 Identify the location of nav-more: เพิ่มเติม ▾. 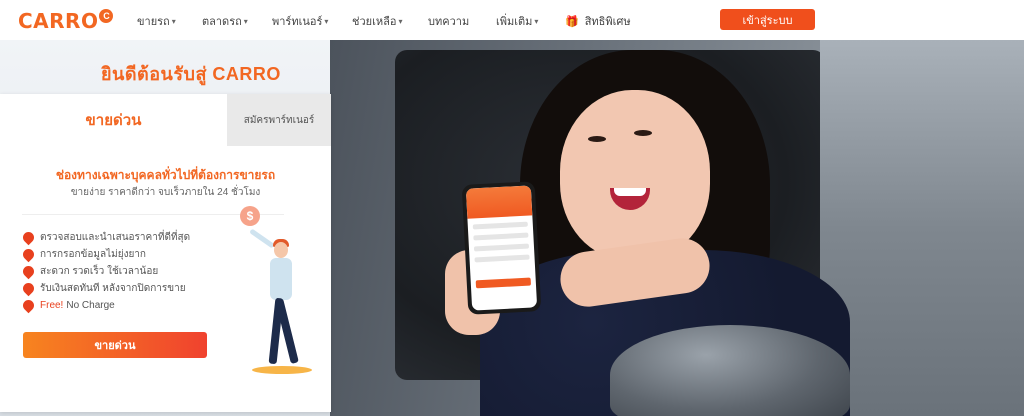
(517, 21).